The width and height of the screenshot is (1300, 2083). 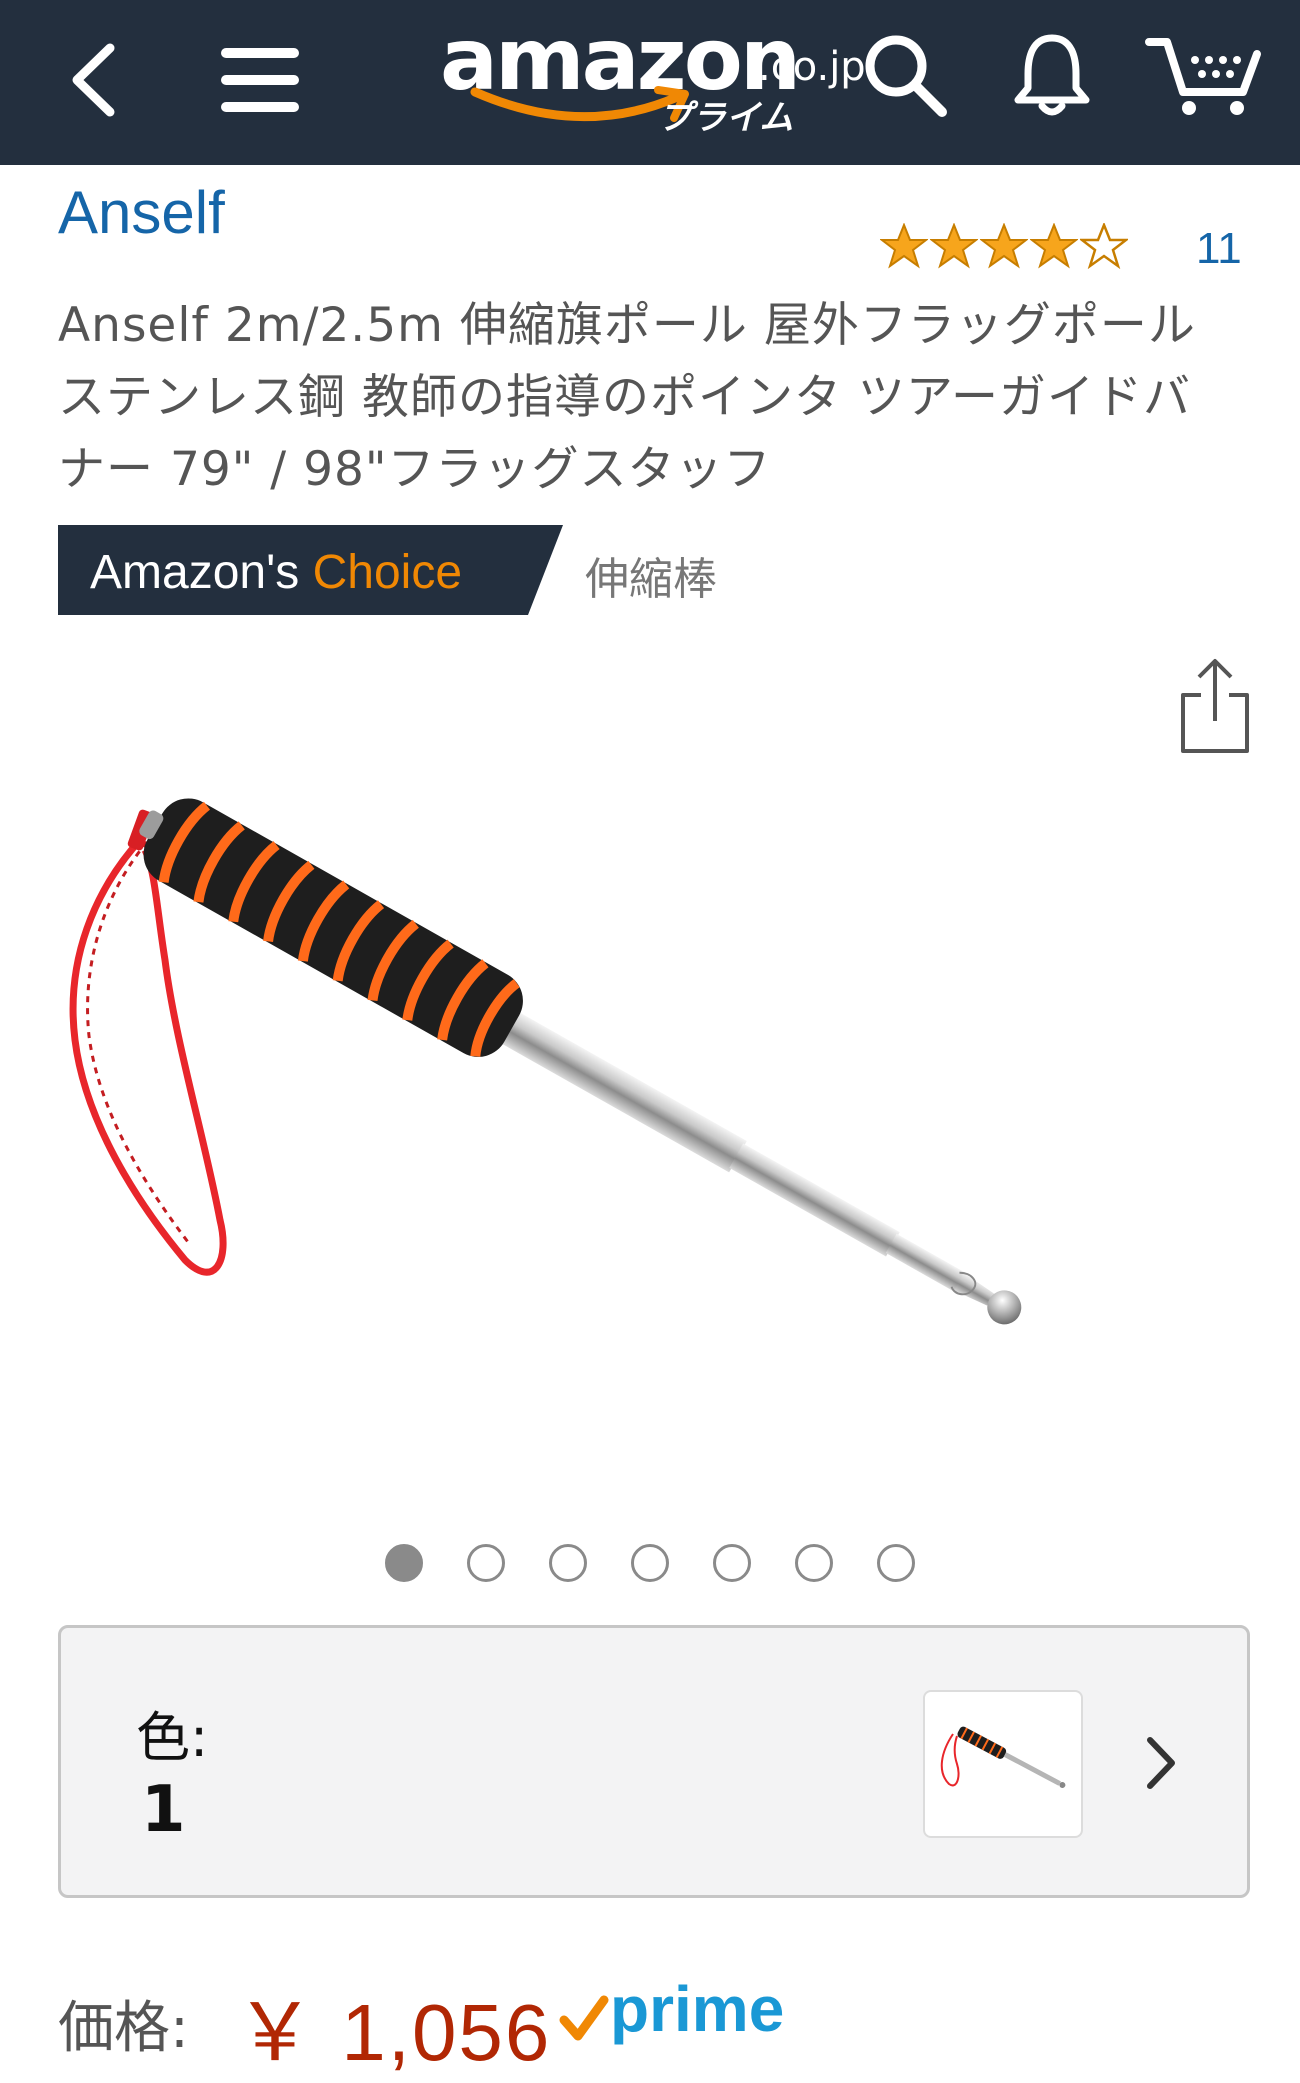 I want to click on image-pagination, so click(x=650, y=1563).